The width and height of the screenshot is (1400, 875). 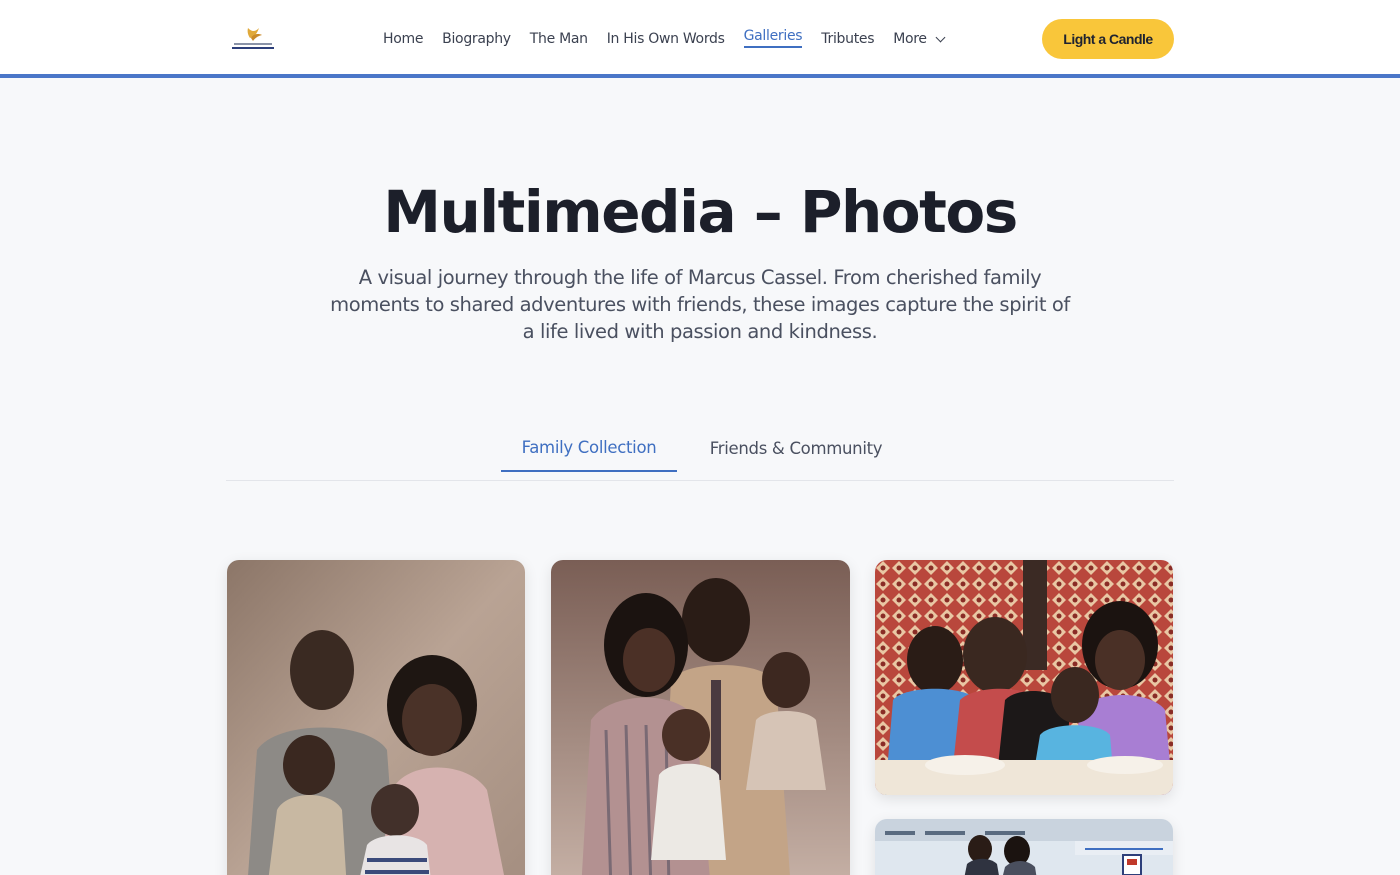 What do you see at coordinates (940, 37) in the screenshot?
I see `chevron-down-icon` at bounding box center [940, 37].